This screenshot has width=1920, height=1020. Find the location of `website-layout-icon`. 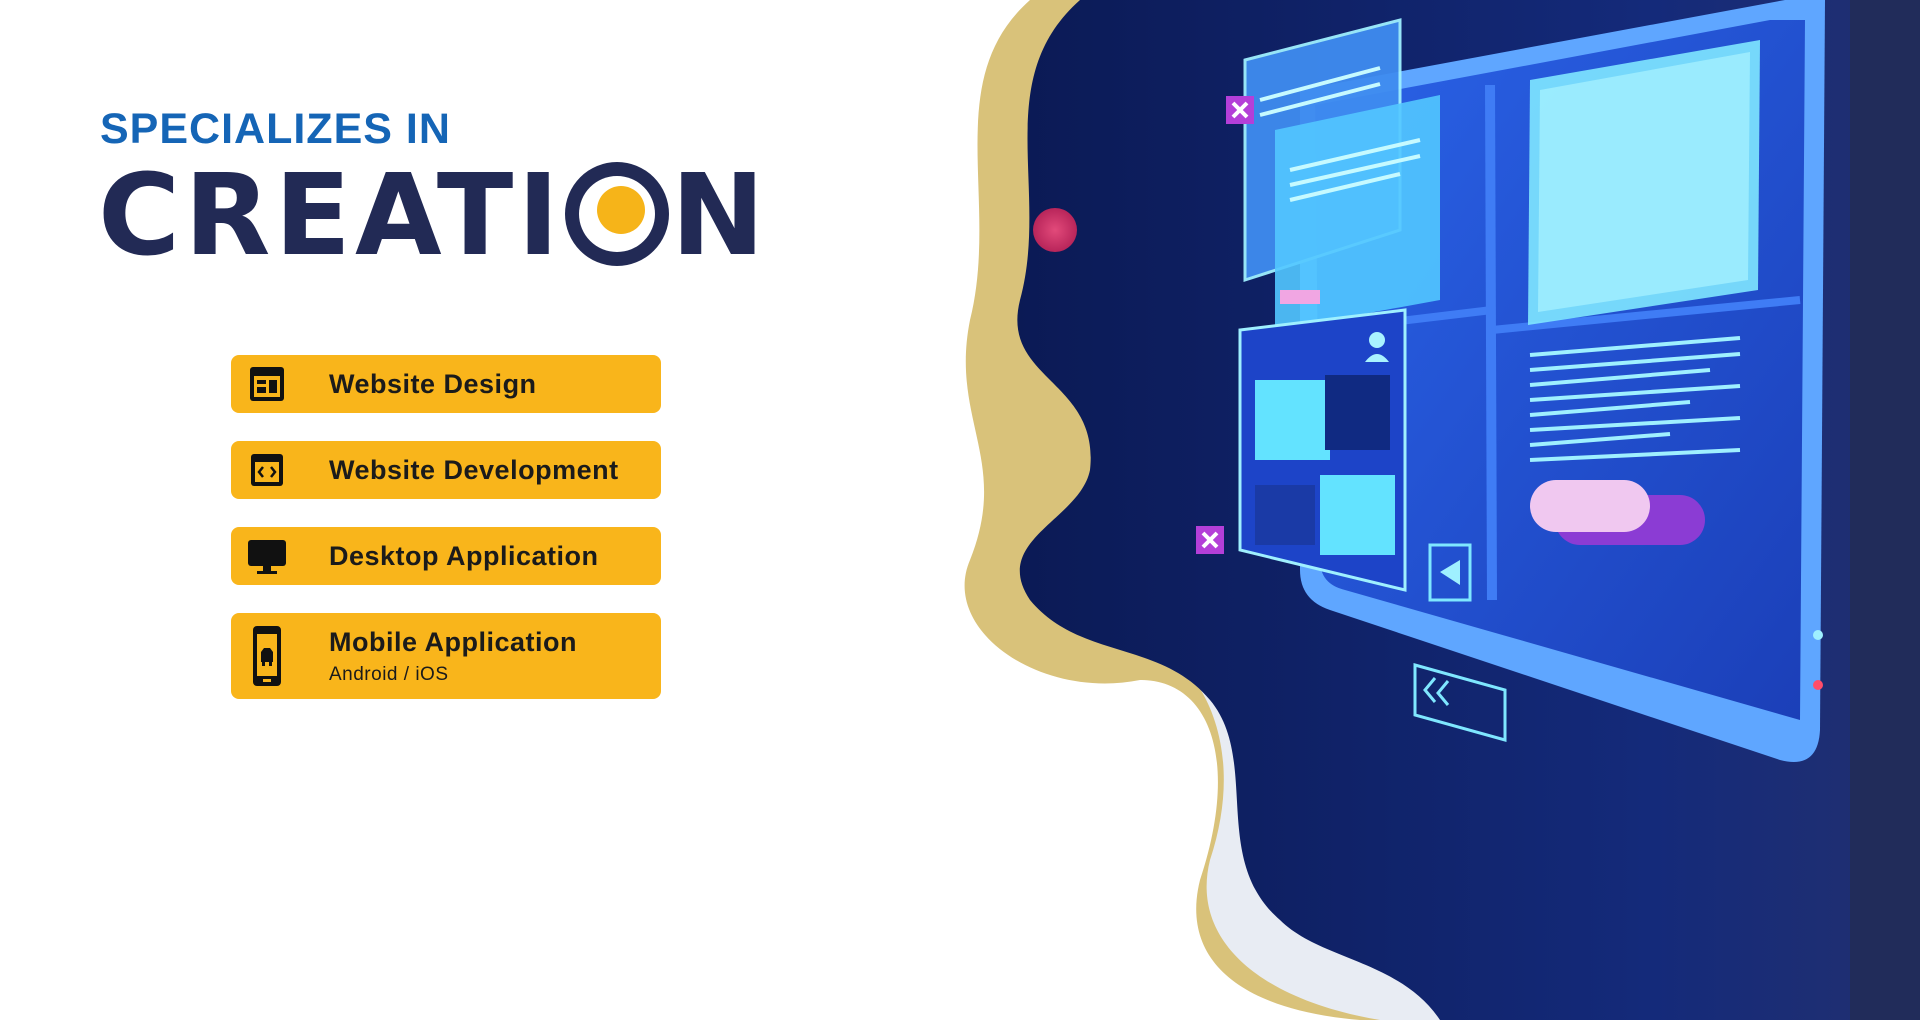

website-layout-icon is located at coordinates (267, 384).